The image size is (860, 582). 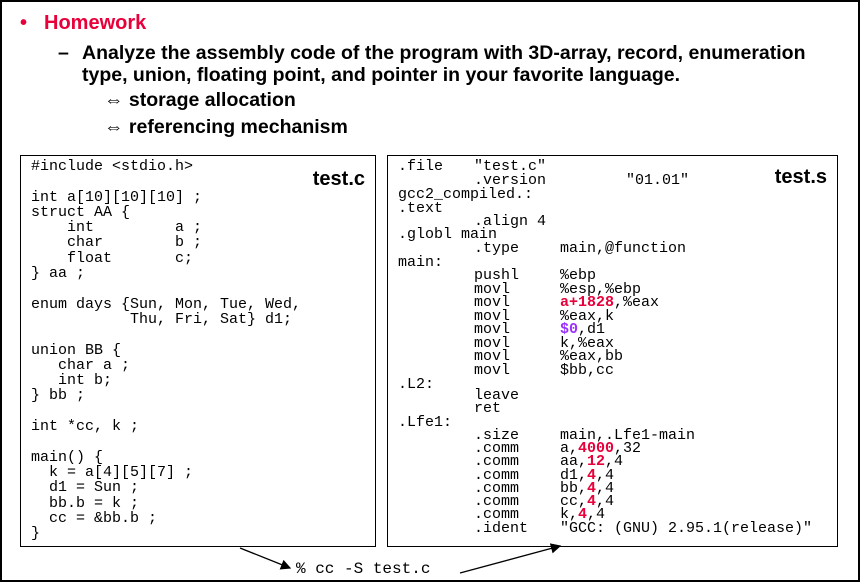 I want to click on arrows-overlay, so click(x=400, y=558).